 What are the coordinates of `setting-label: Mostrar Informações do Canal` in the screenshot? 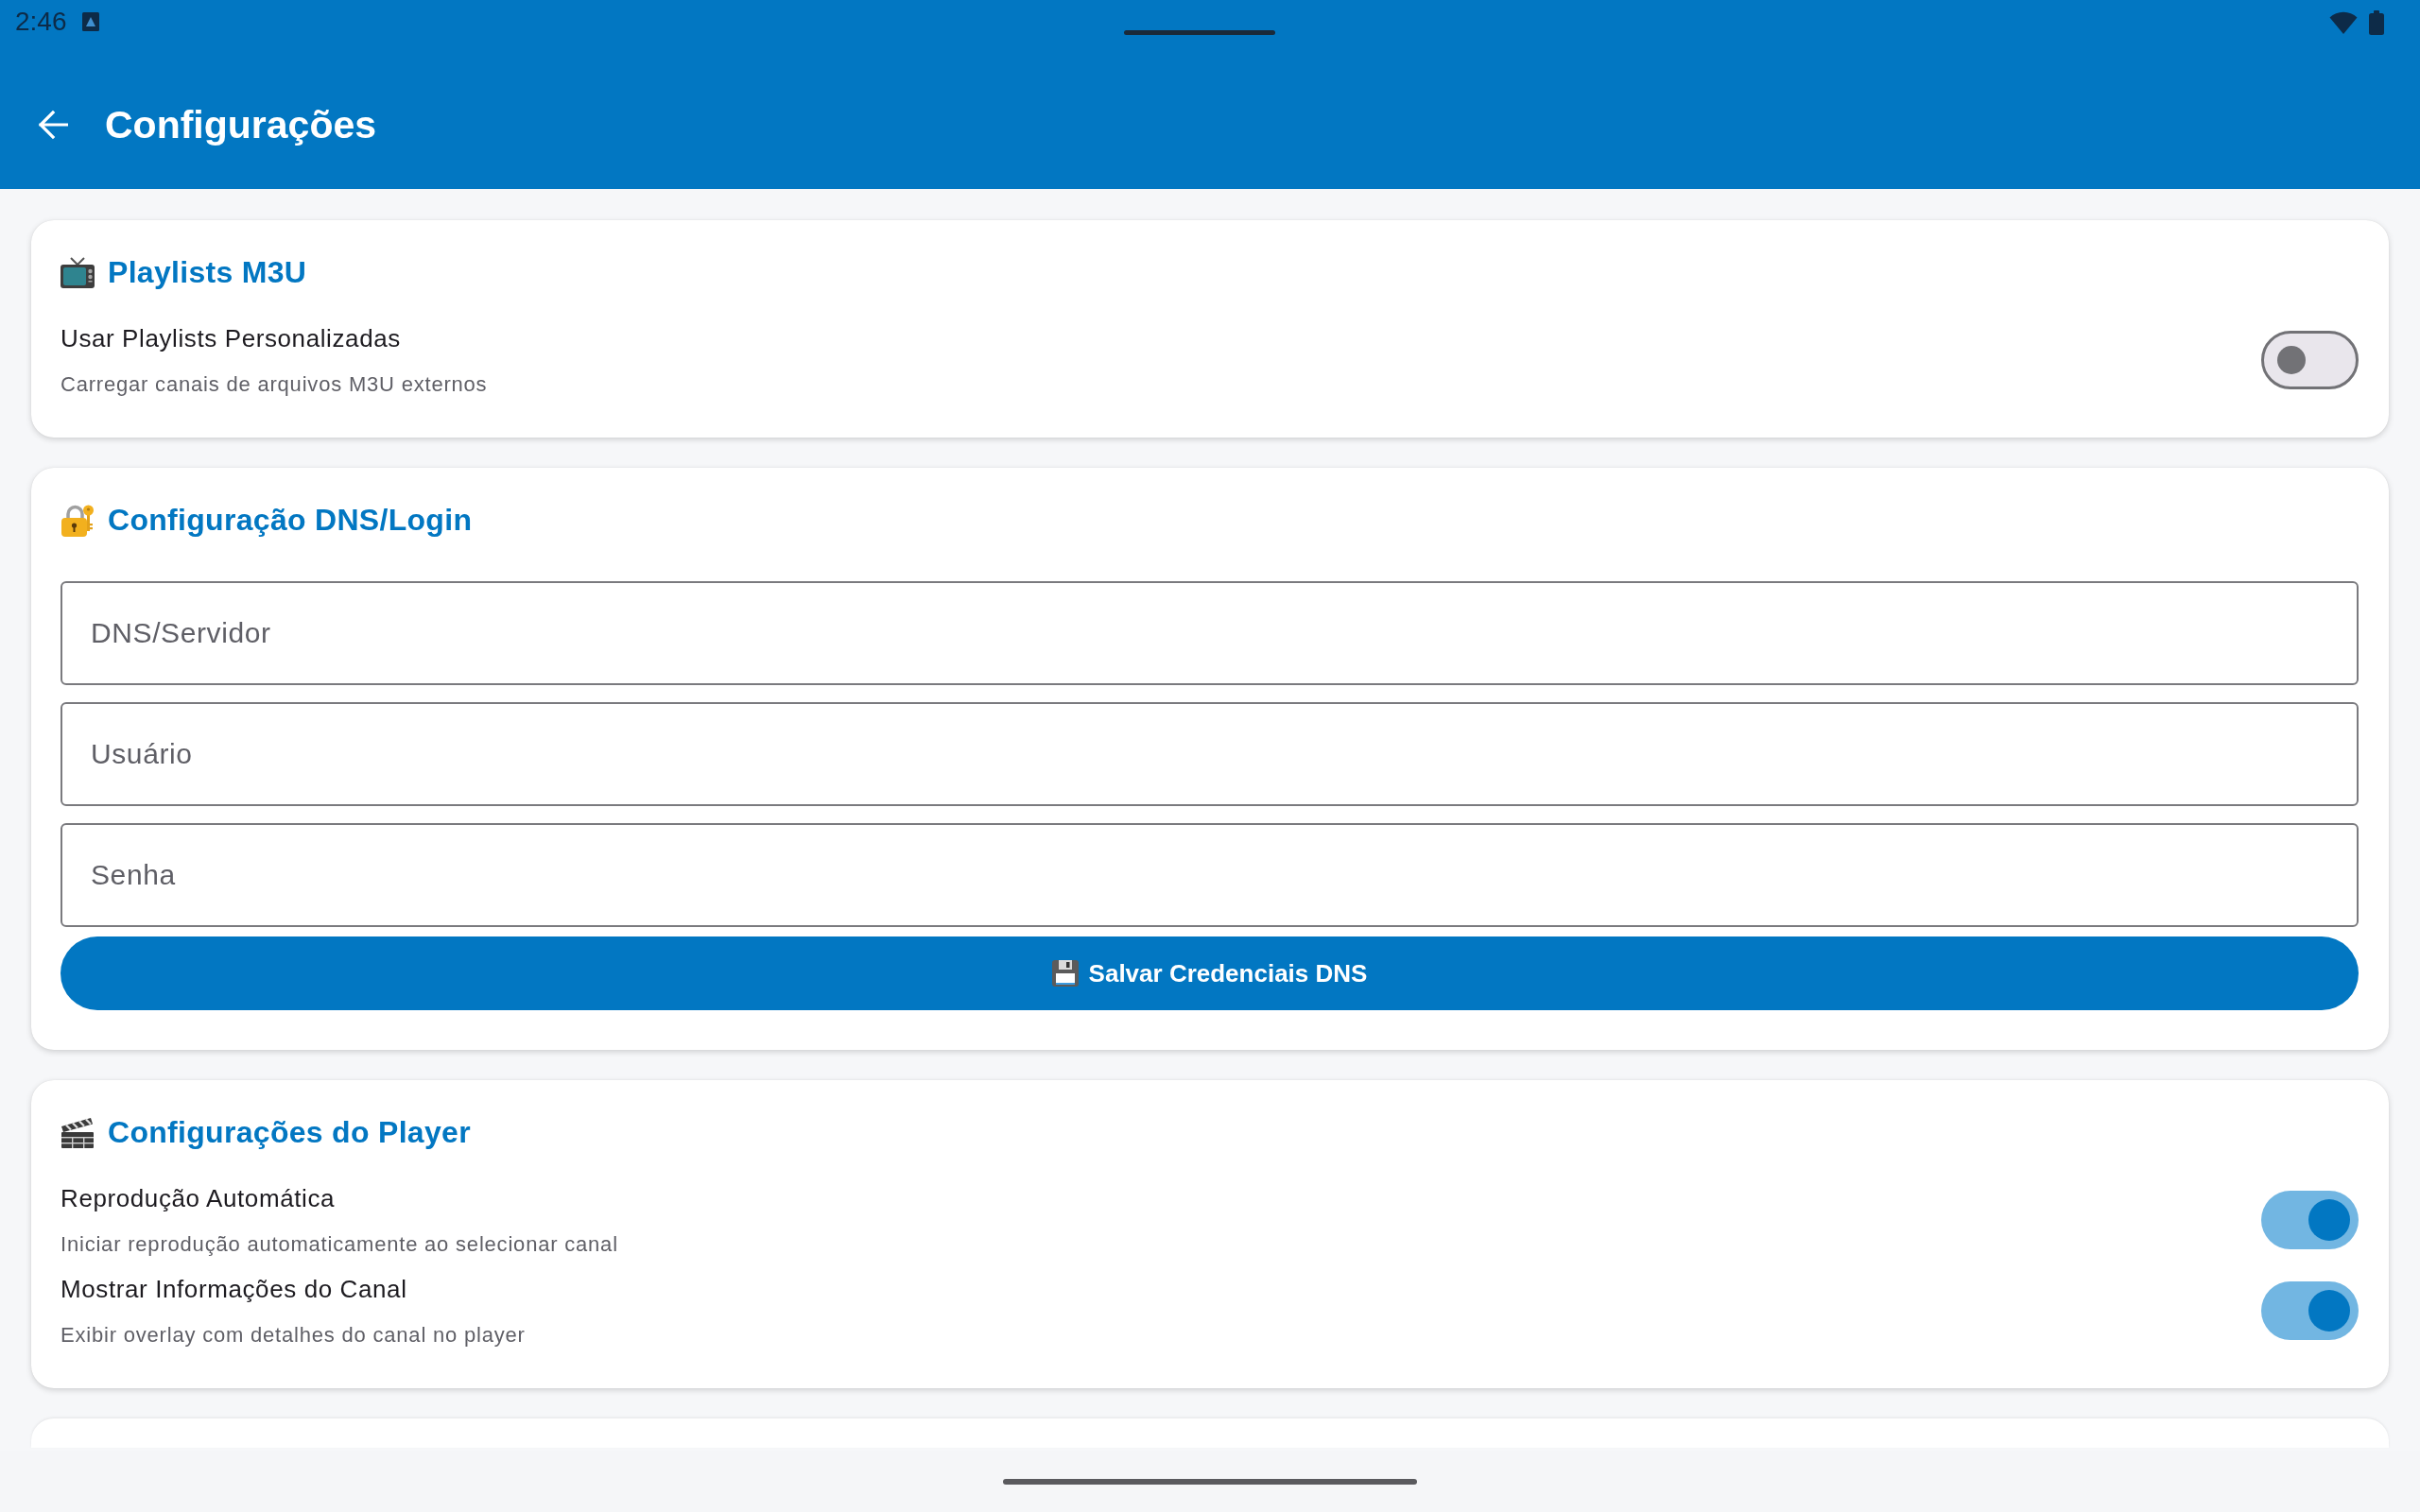 It's located at (234, 1289).